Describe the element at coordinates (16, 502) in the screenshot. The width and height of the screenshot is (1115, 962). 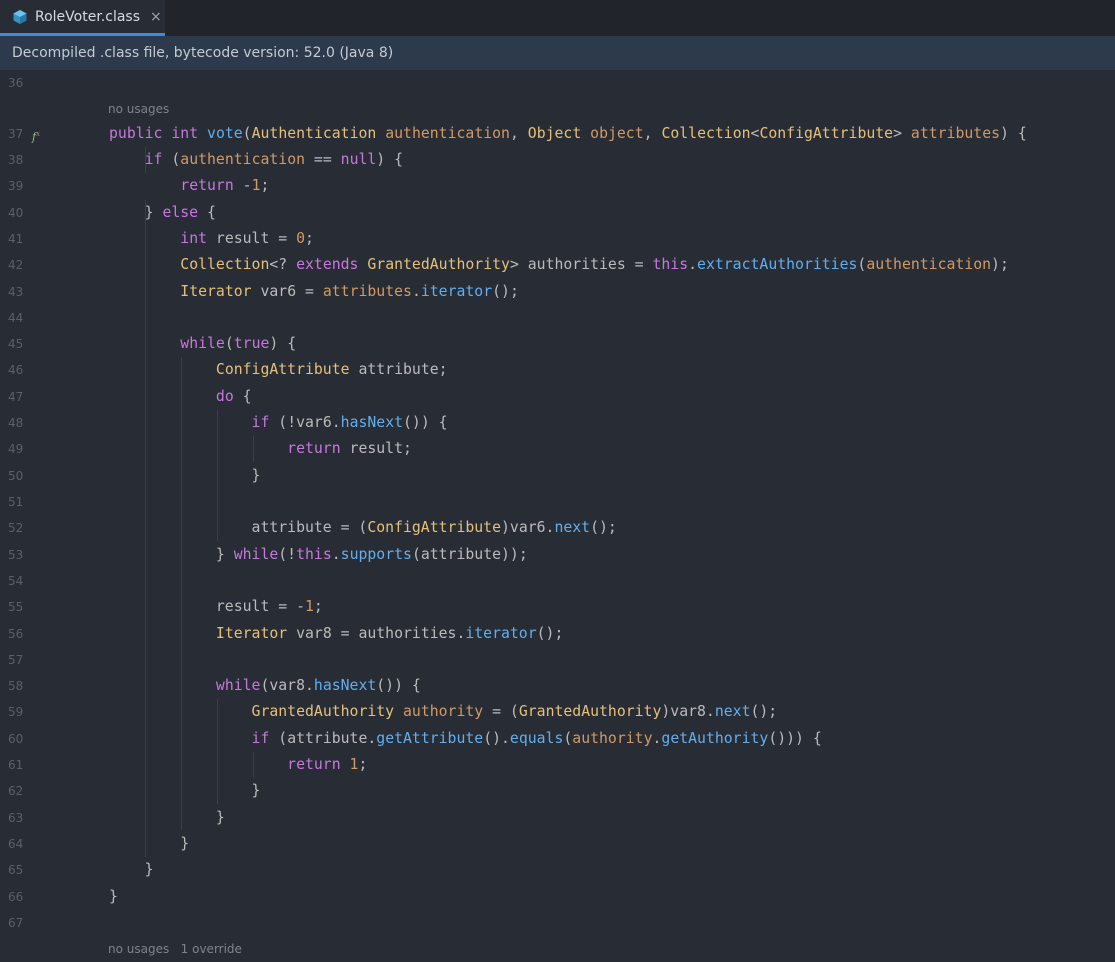
I see `line-number: 51` at that location.